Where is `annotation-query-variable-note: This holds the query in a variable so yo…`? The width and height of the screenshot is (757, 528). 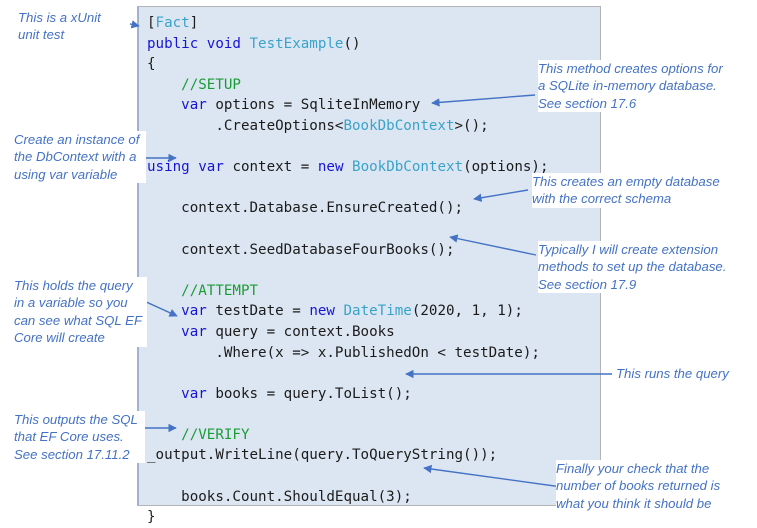
annotation-query-variable-note: This holds the query in a variable so yo… is located at coordinates (80, 312).